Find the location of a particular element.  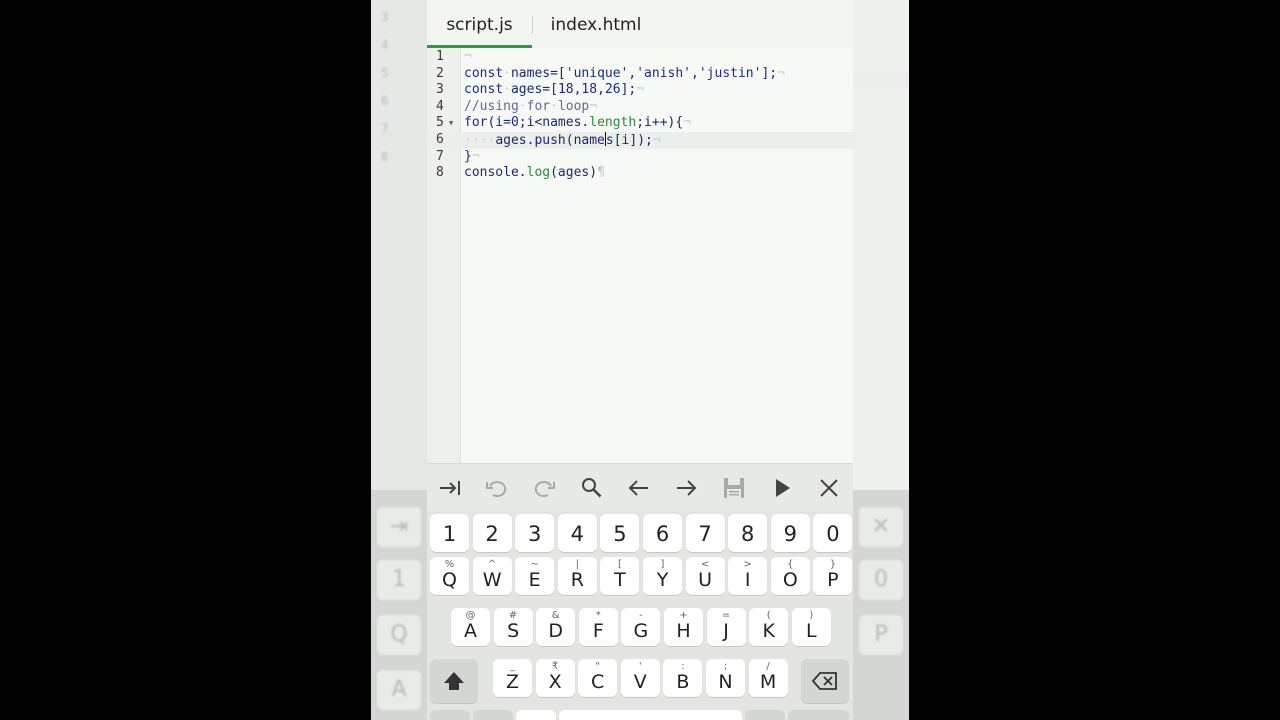

search-icon is located at coordinates (592, 488).